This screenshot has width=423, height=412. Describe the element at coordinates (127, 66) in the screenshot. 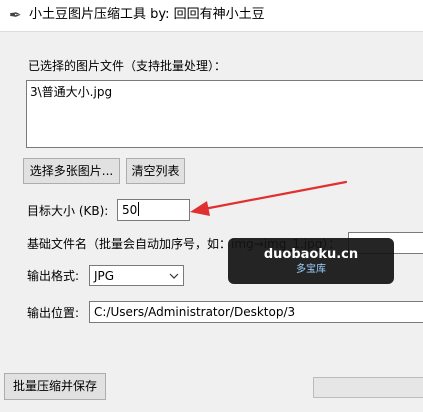

I see `file-list-label: 已选择的图片文件（支持批量处理）：` at that location.